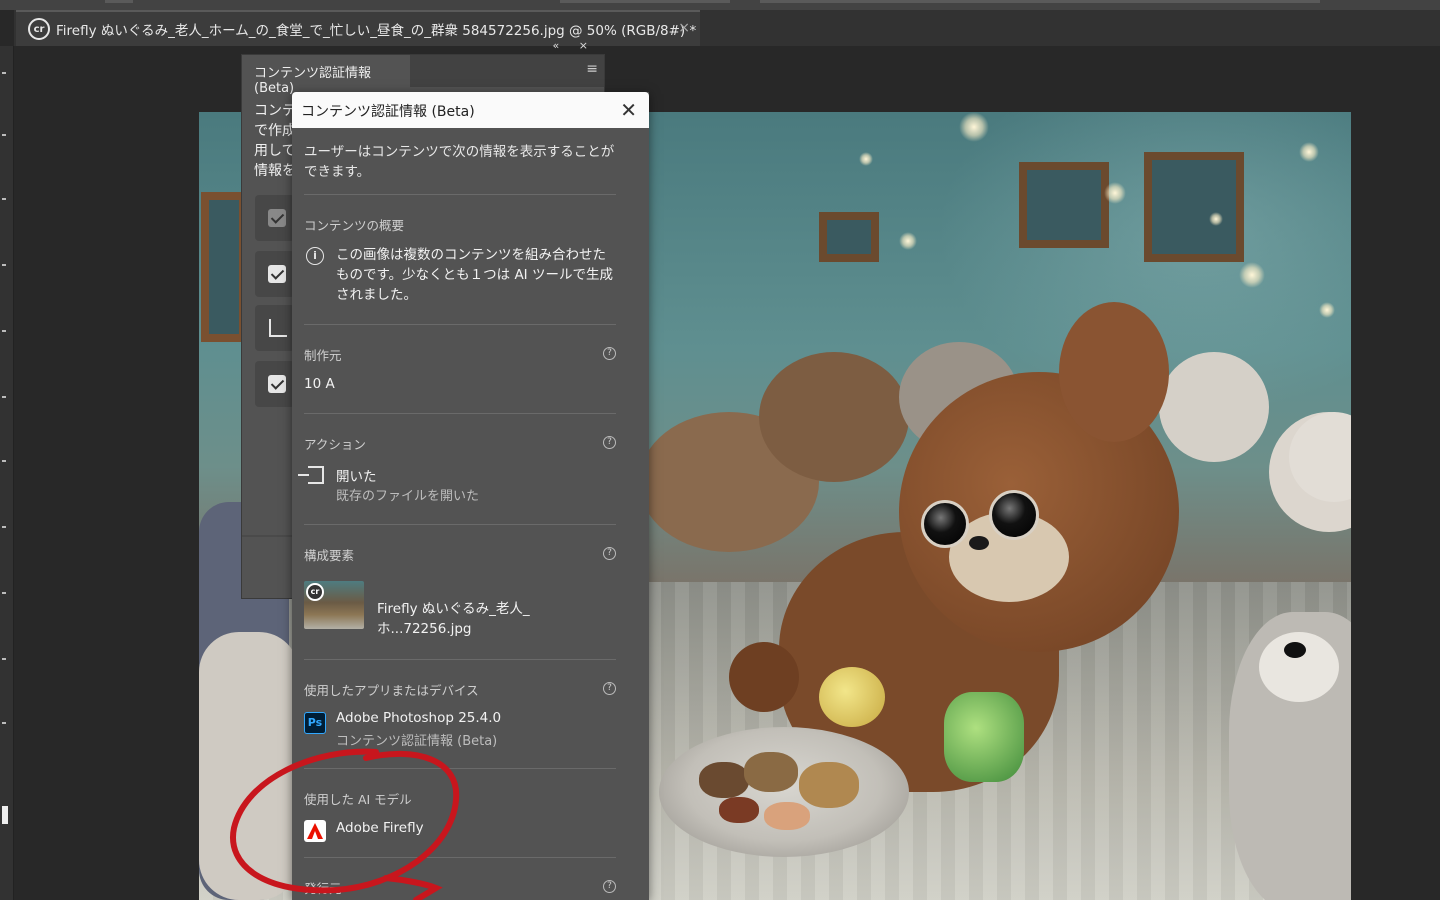 The height and width of the screenshot is (900, 1440). I want to click on open-external-icon, so click(278, 328).